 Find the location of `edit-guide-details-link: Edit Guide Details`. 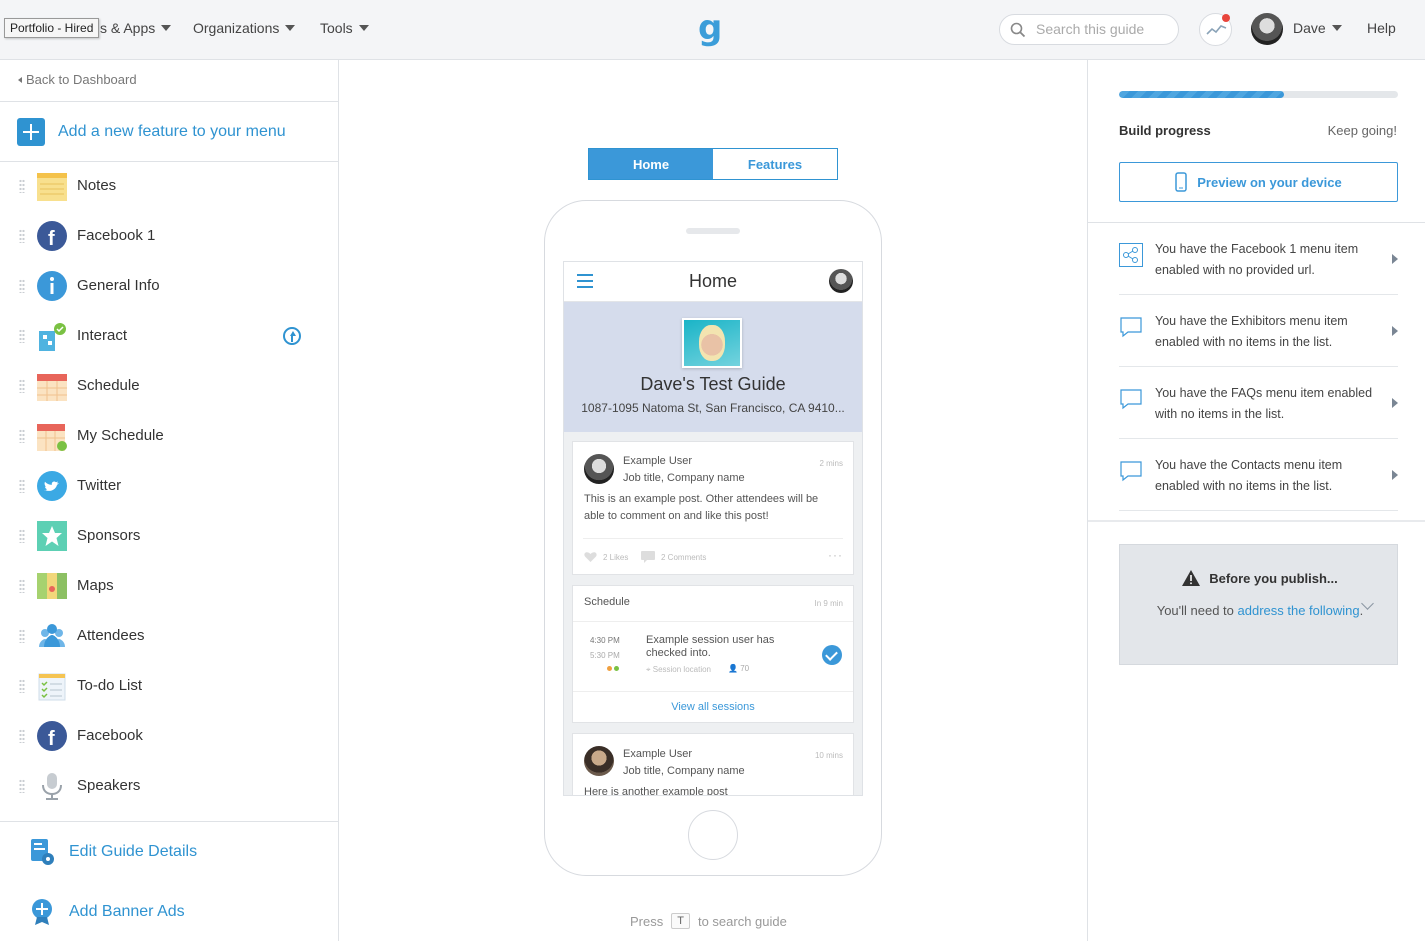

edit-guide-details-link: Edit Guide Details is located at coordinates (113, 852).